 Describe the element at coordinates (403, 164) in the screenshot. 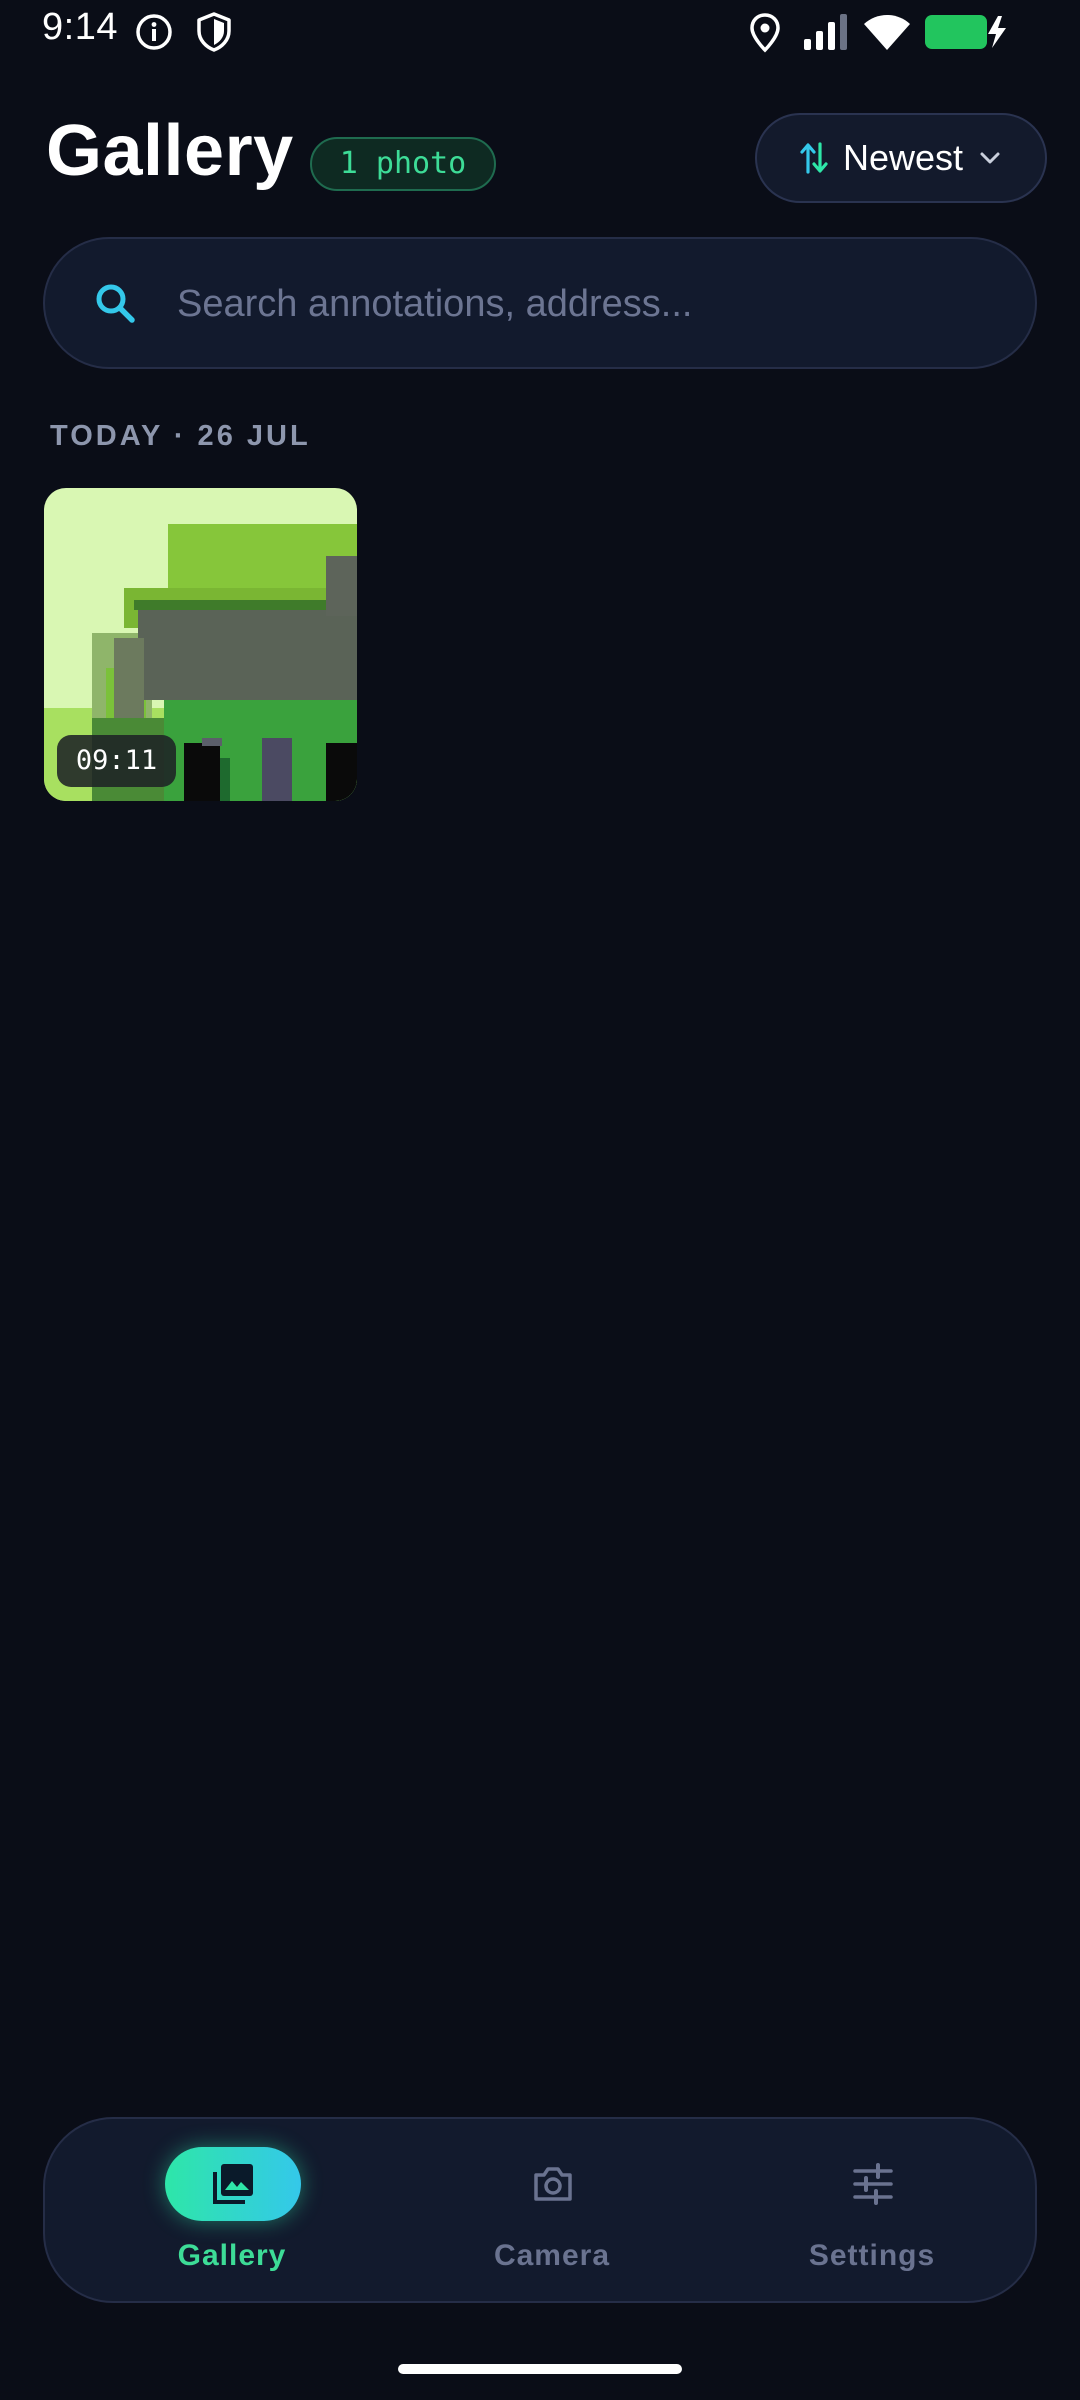

I see `photo-count-badge: 1 photo` at that location.